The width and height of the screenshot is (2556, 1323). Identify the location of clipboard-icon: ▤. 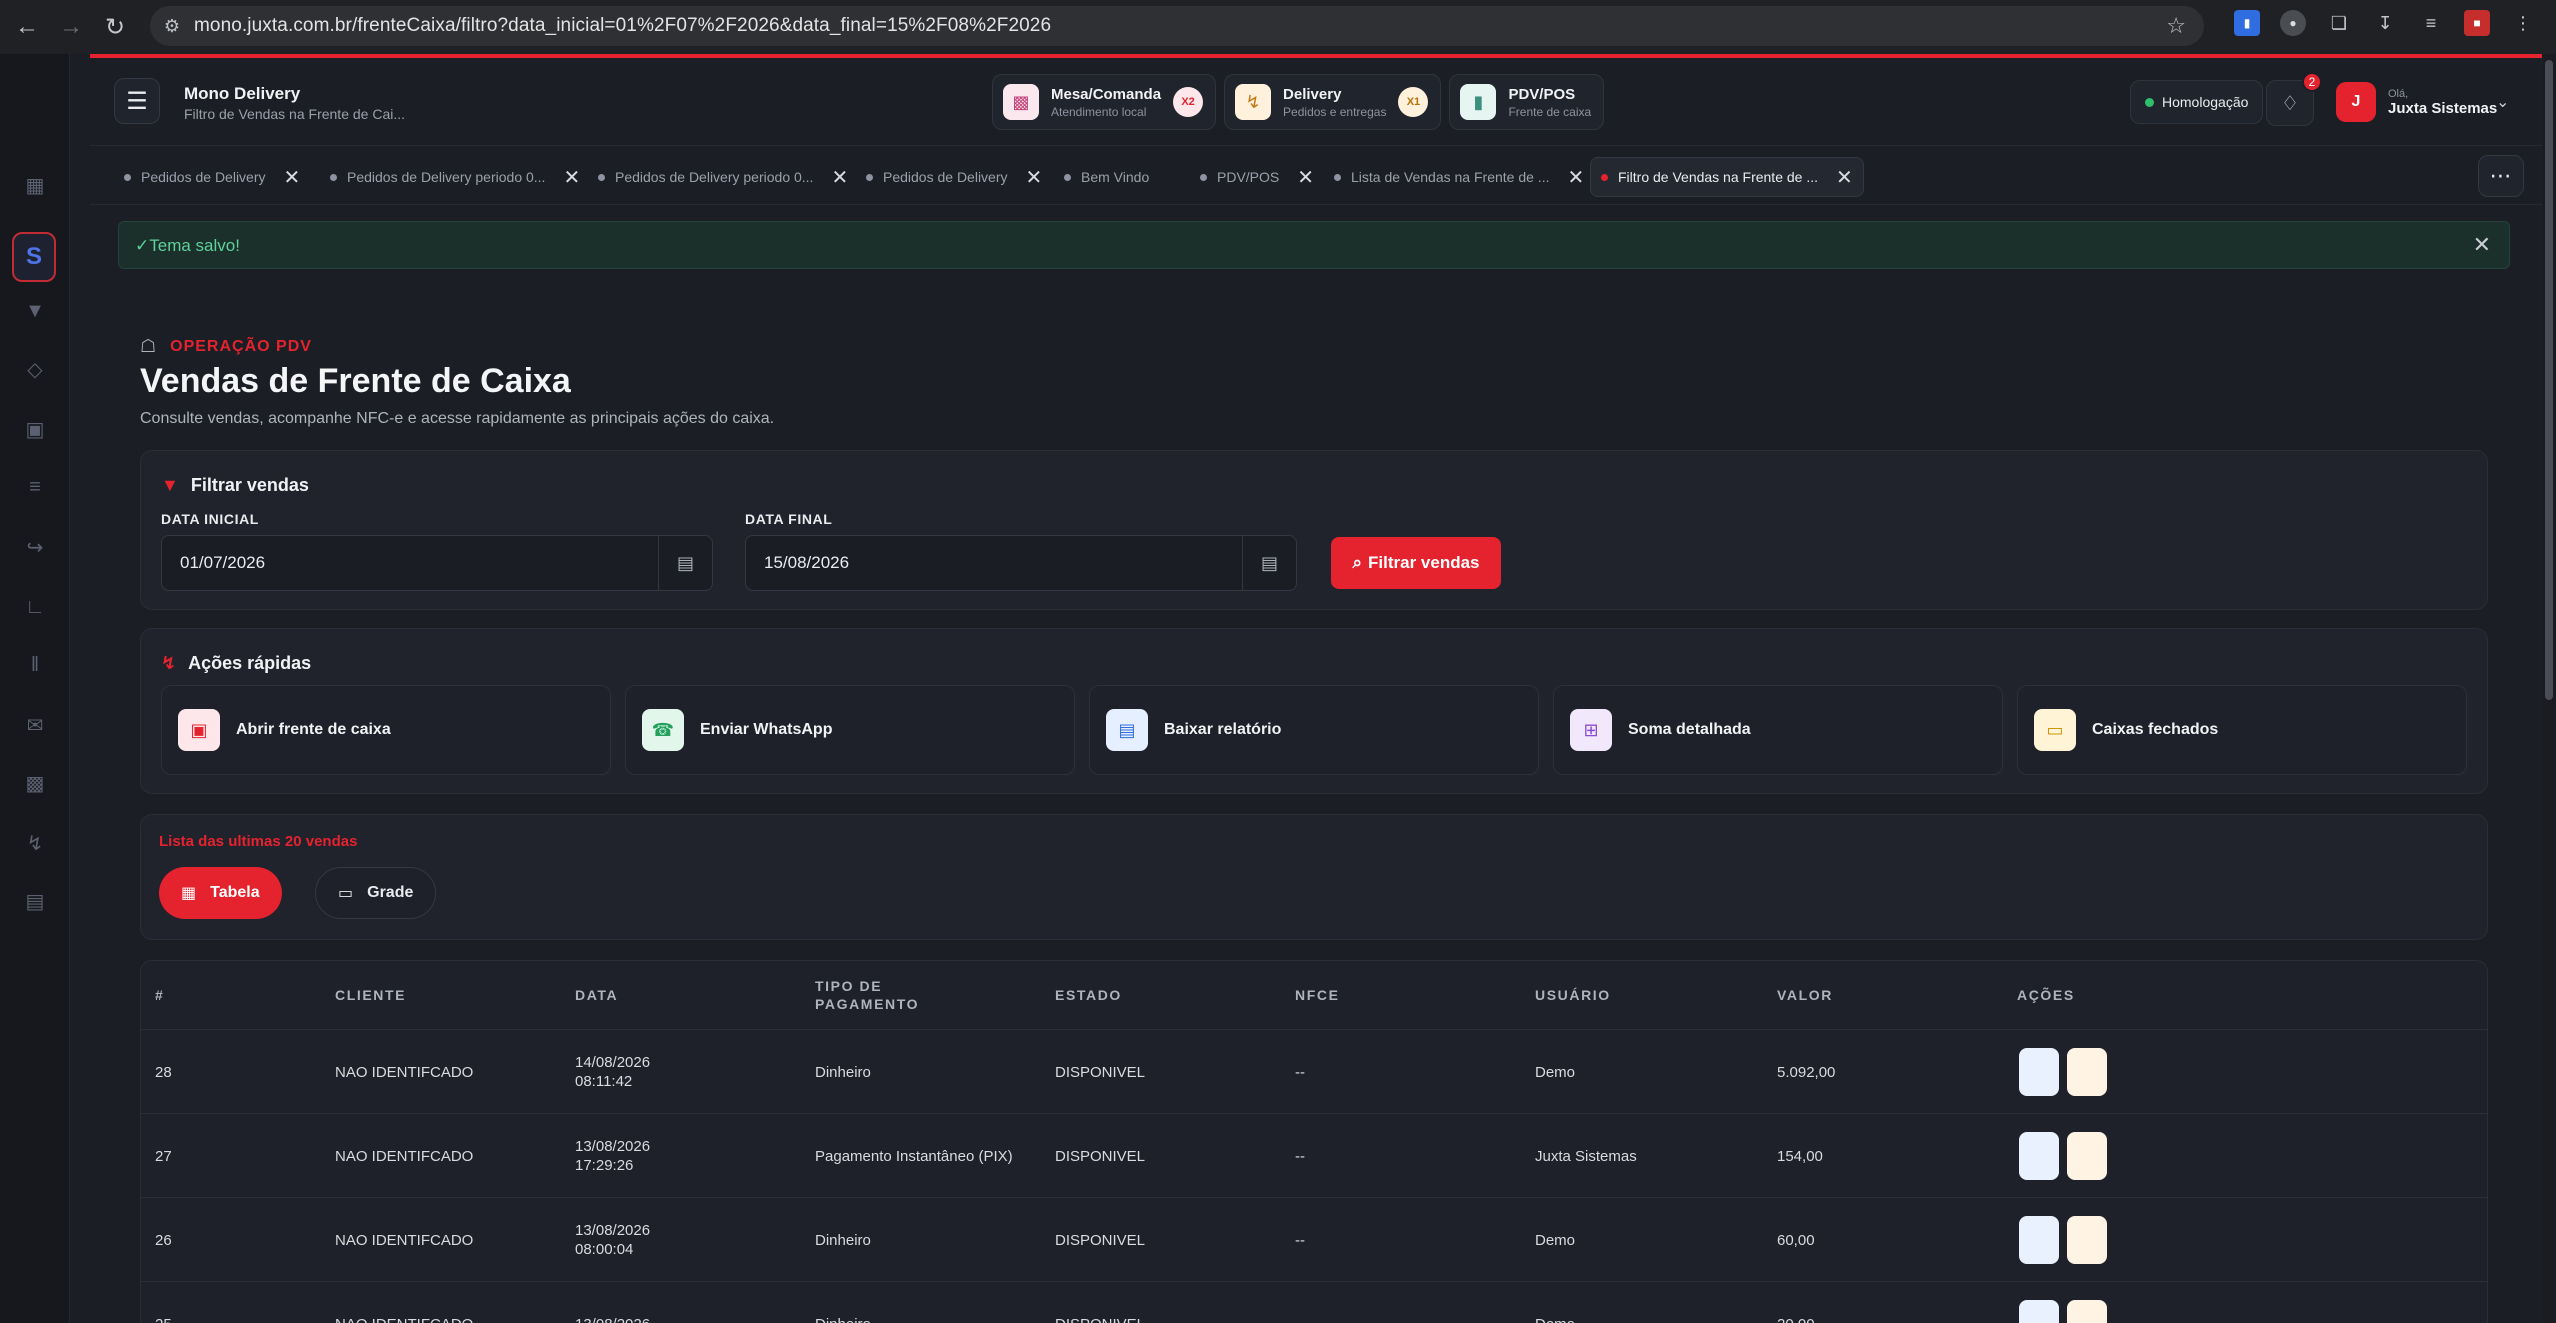
(35, 901).